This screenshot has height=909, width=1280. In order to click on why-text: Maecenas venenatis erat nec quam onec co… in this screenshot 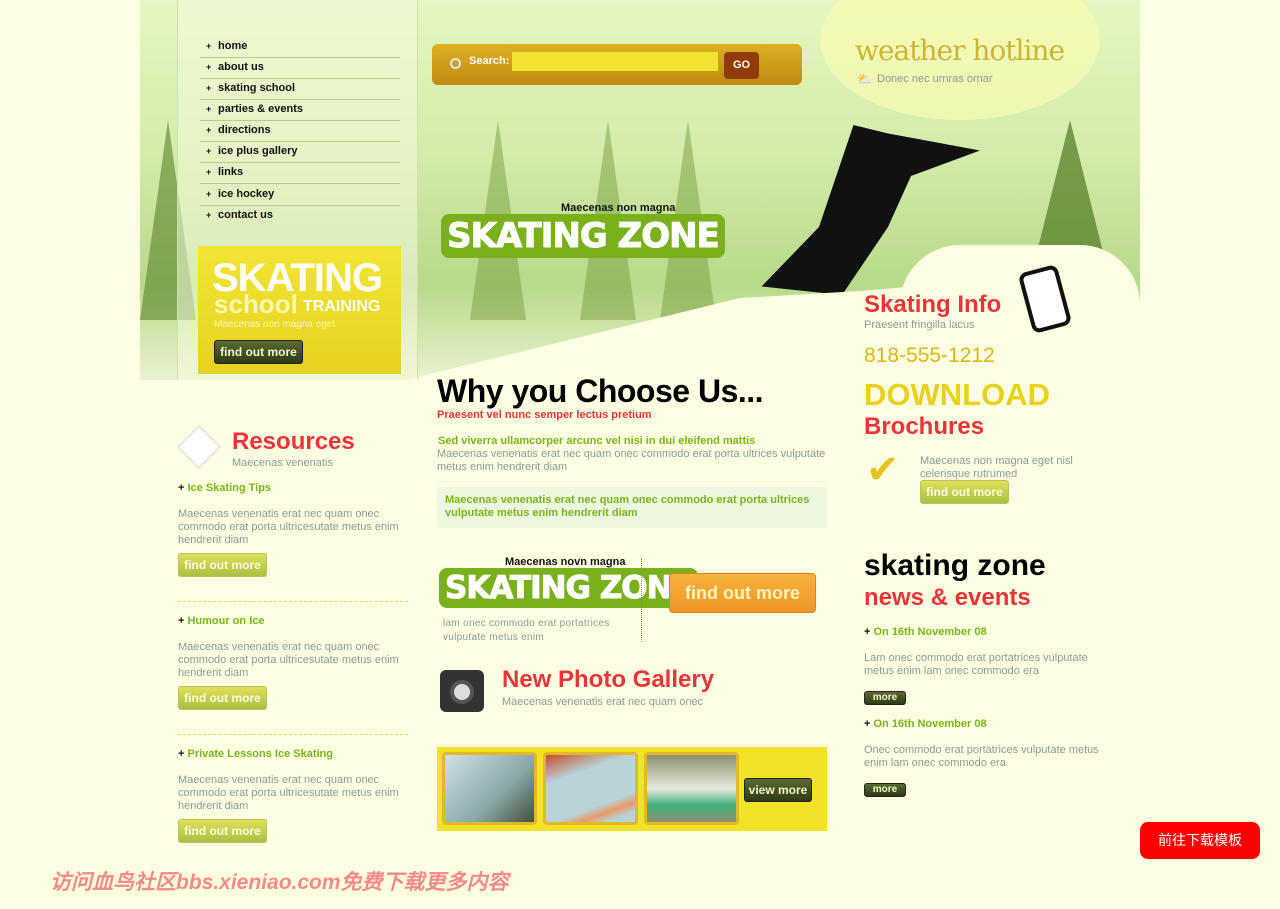, I will do `click(631, 460)`.